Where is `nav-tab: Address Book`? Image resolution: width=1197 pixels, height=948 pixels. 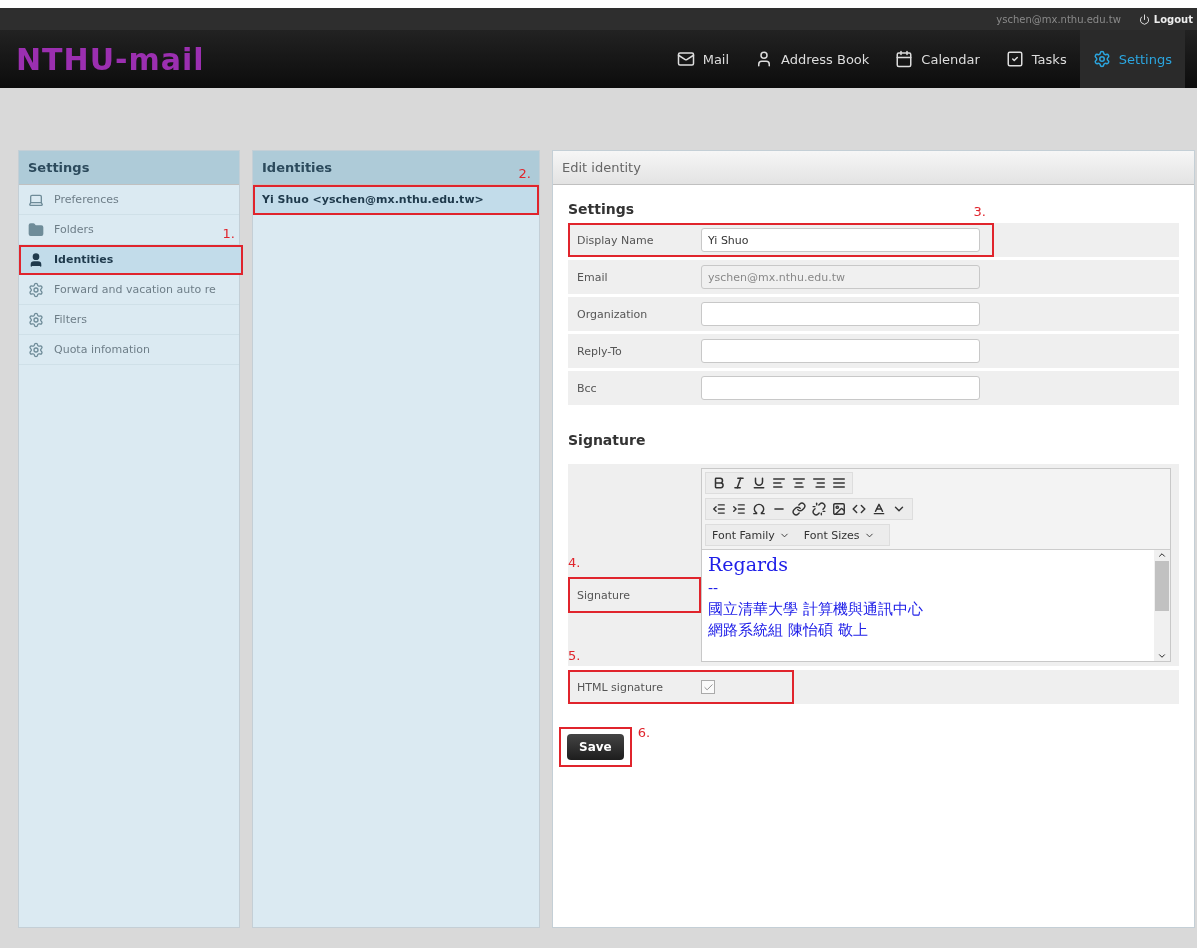 nav-tab: Address Book is located at coordinates (812, 59).